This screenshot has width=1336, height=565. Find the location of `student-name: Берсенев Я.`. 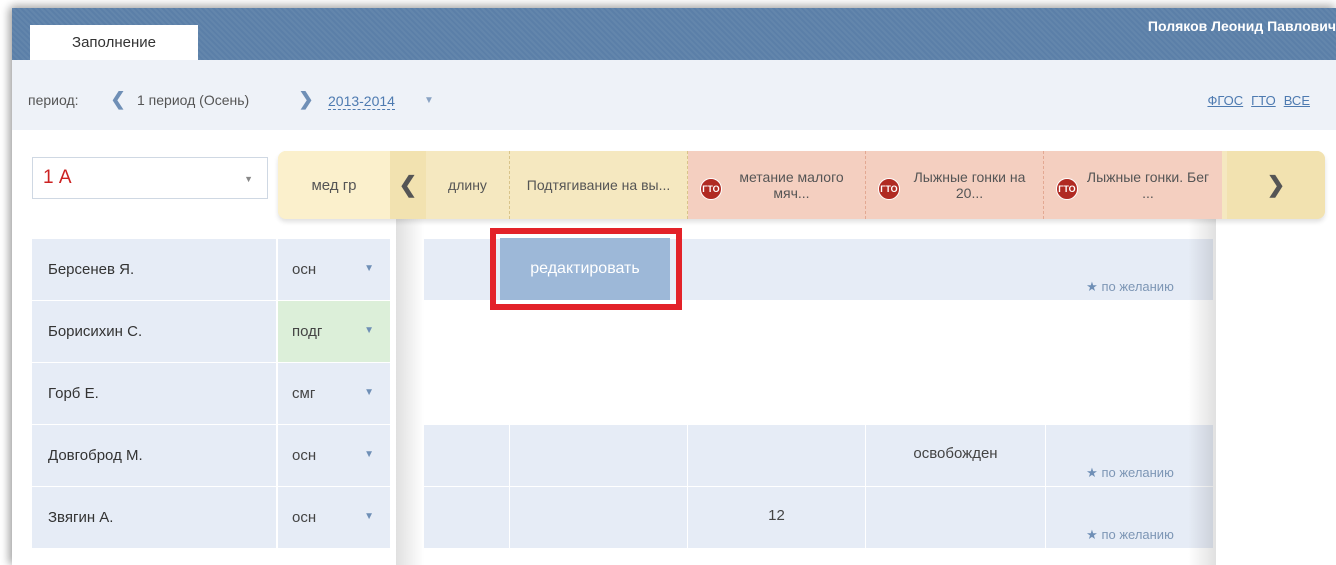

student-name: Берсенев Я. is located at coordinates (154, 270).